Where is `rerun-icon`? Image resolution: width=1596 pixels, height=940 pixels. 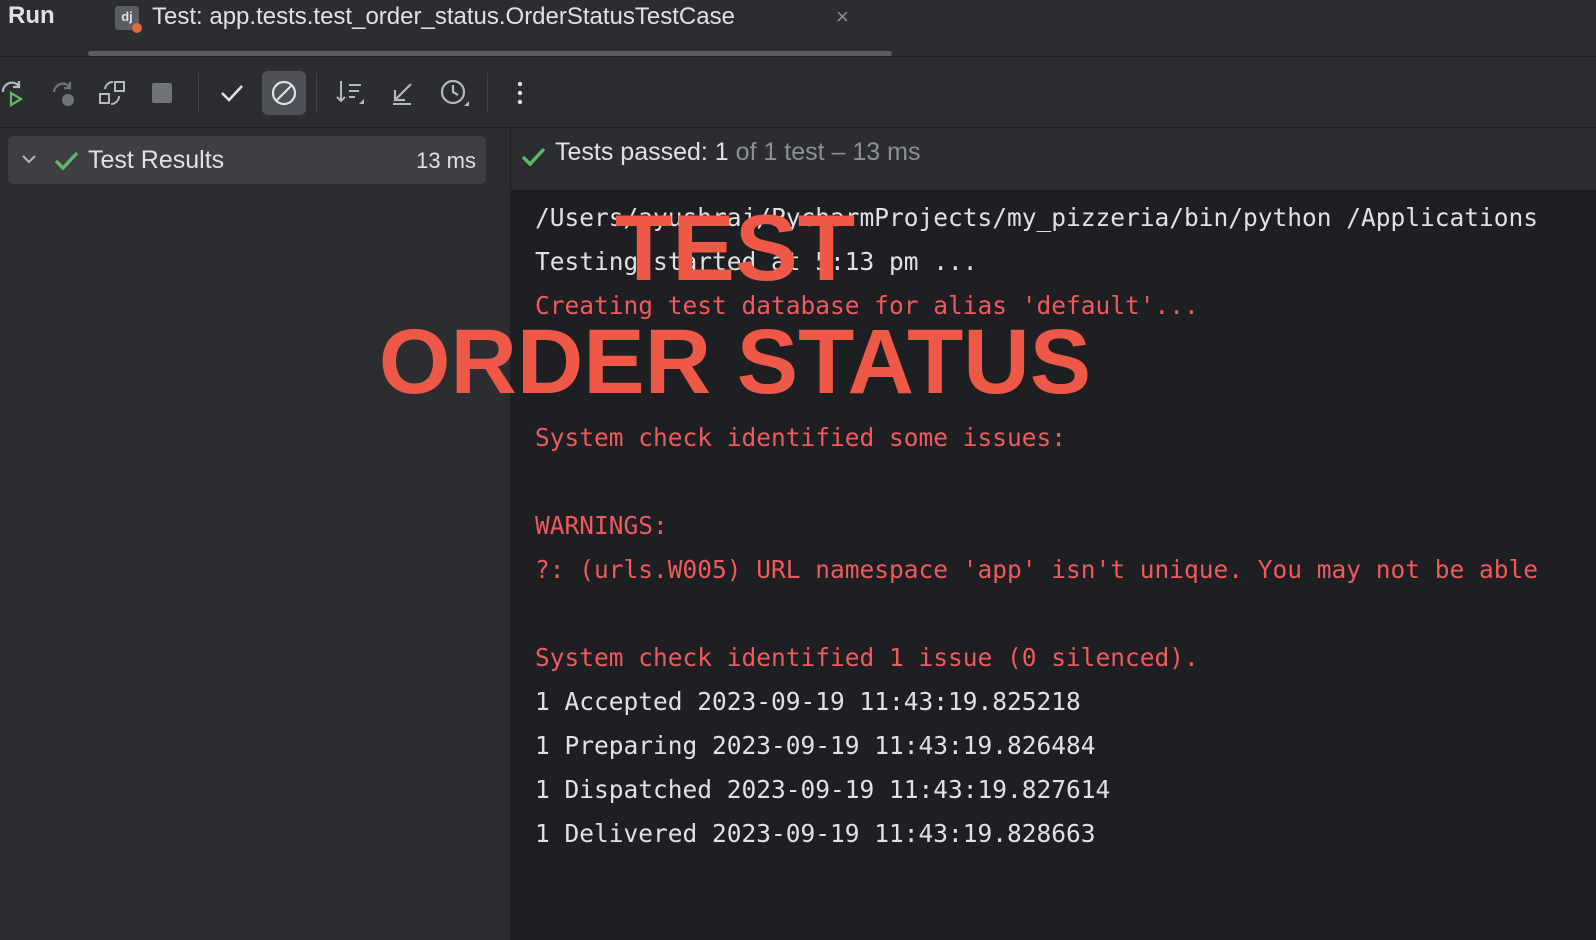 rerun-icon is located at coordinates (17, 93).